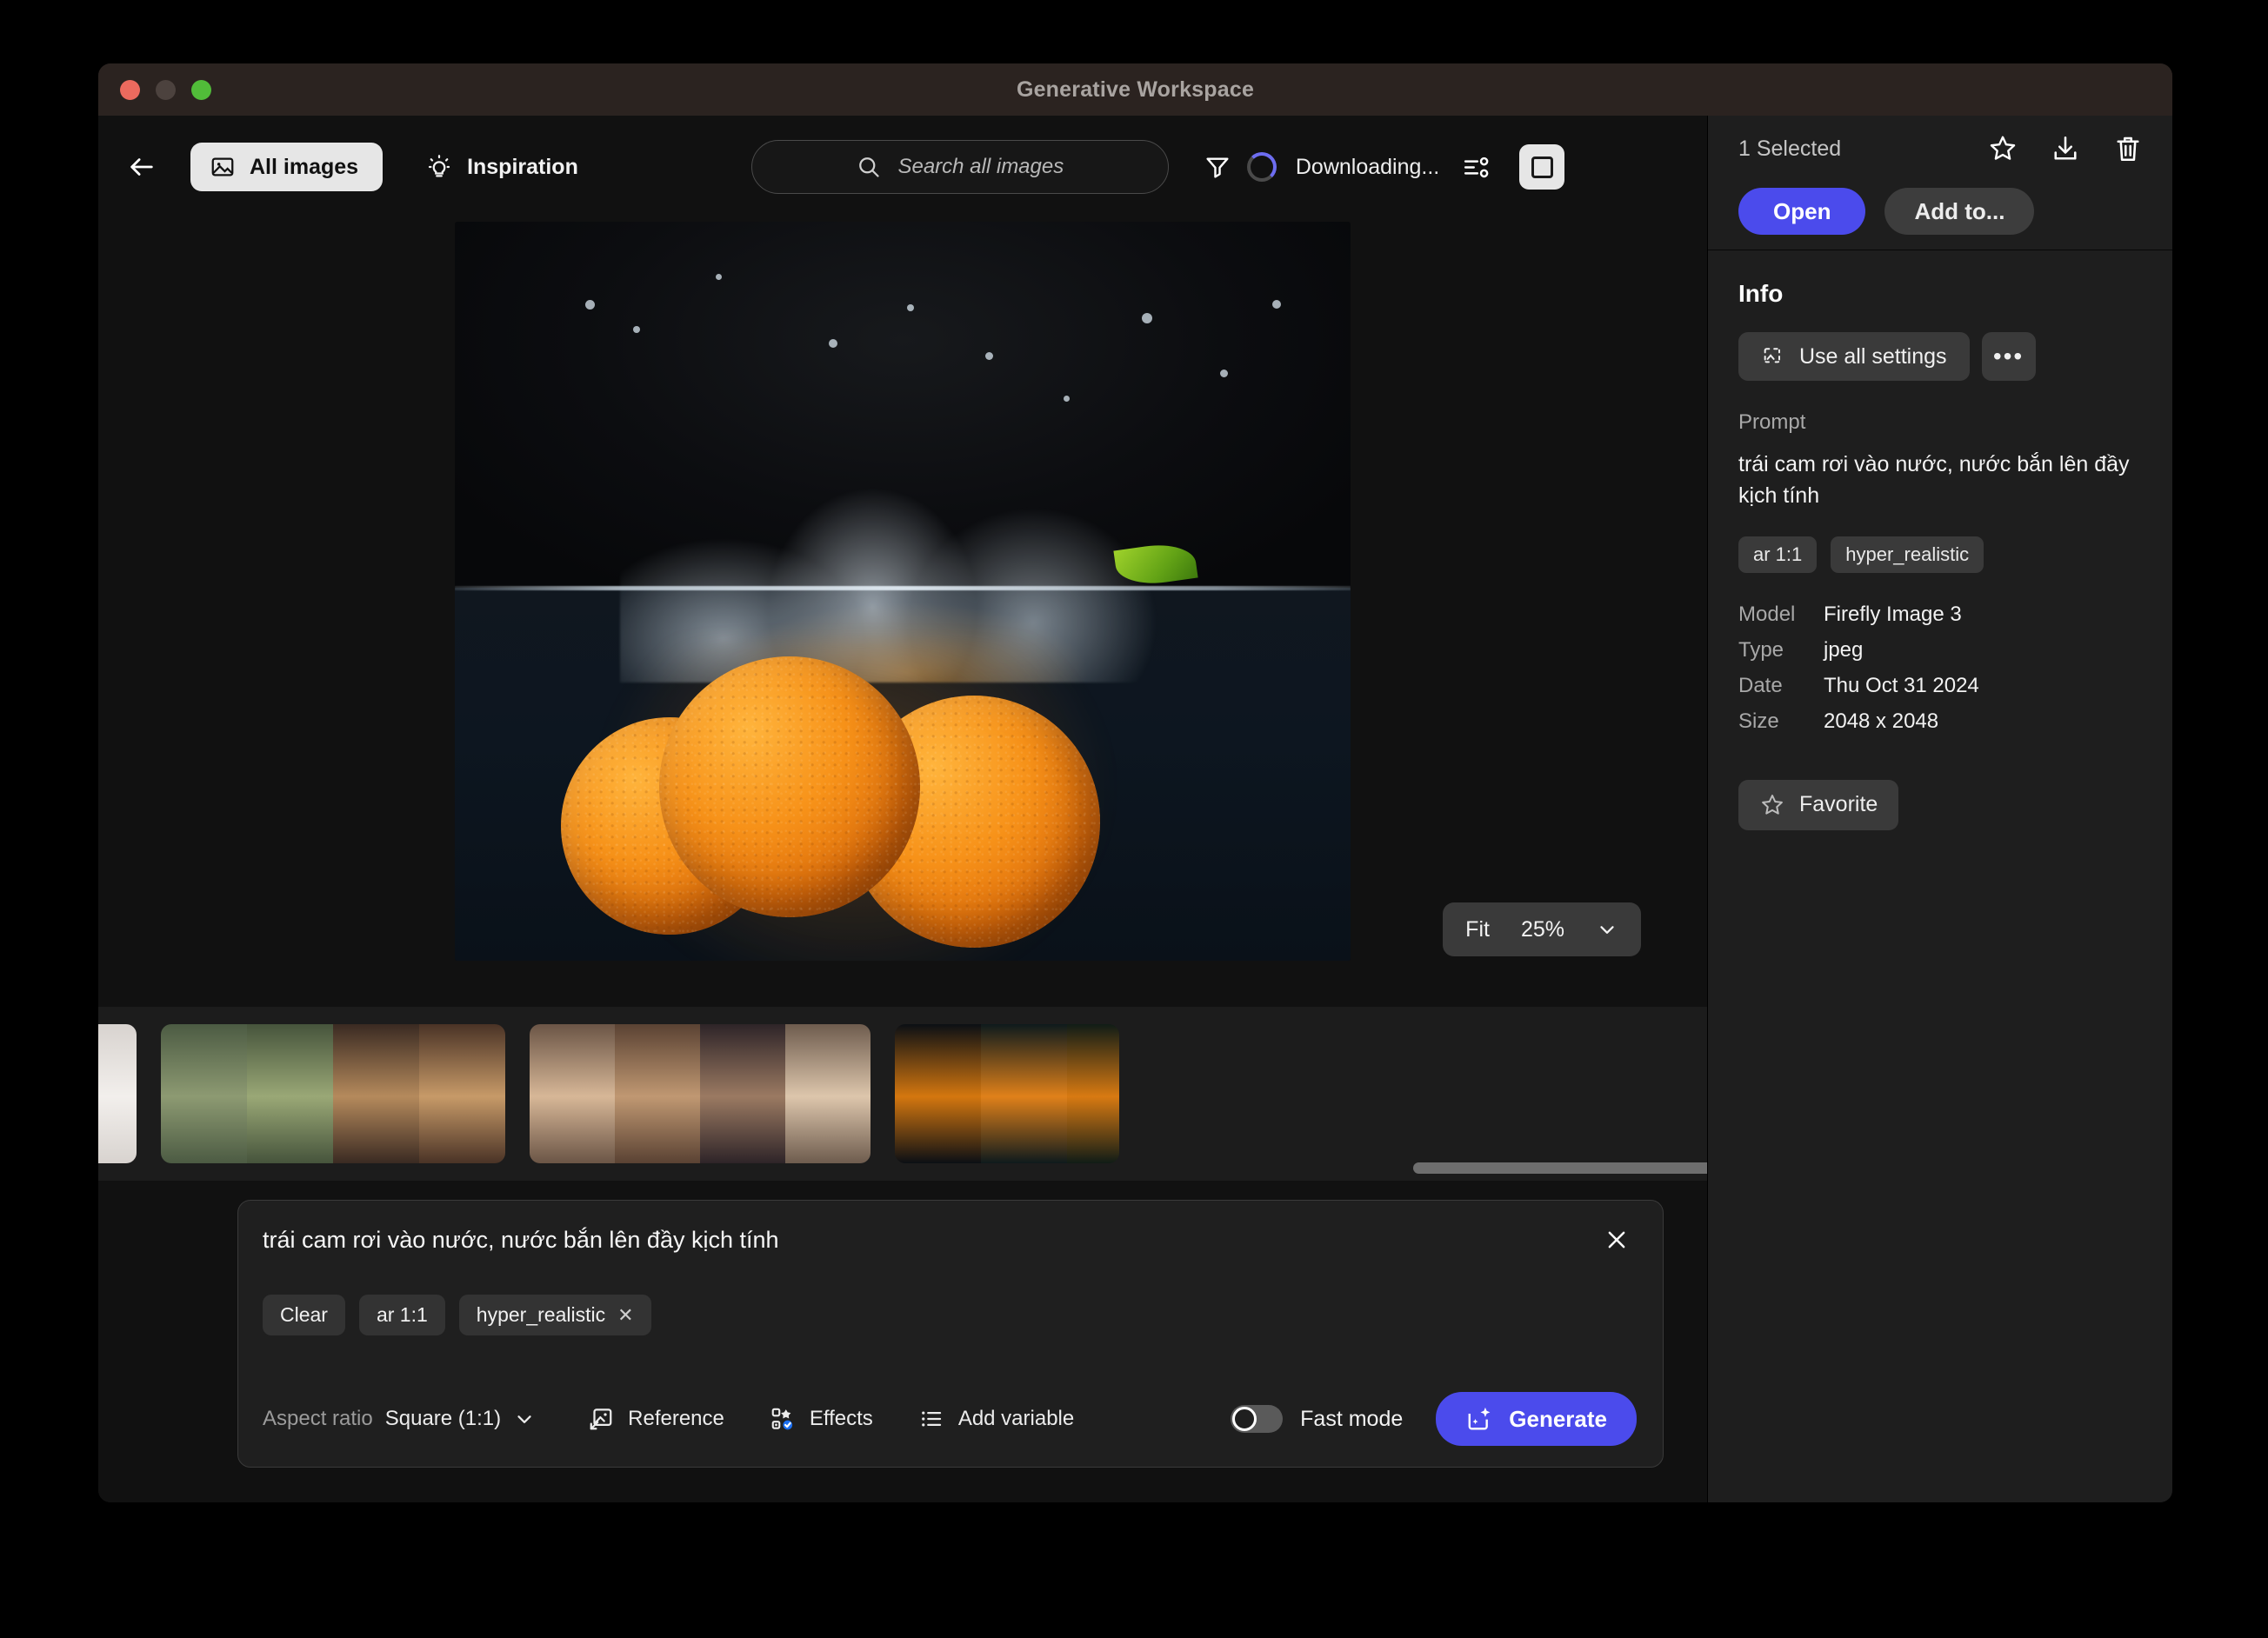 Image resolution: width=2268 pixels, height=1638 pixels. What do you see at coordinates (290, 1093) in the screenshot?
I see `thumbnail-green-plants-cosmetics` at bounding box center [290, 1093].